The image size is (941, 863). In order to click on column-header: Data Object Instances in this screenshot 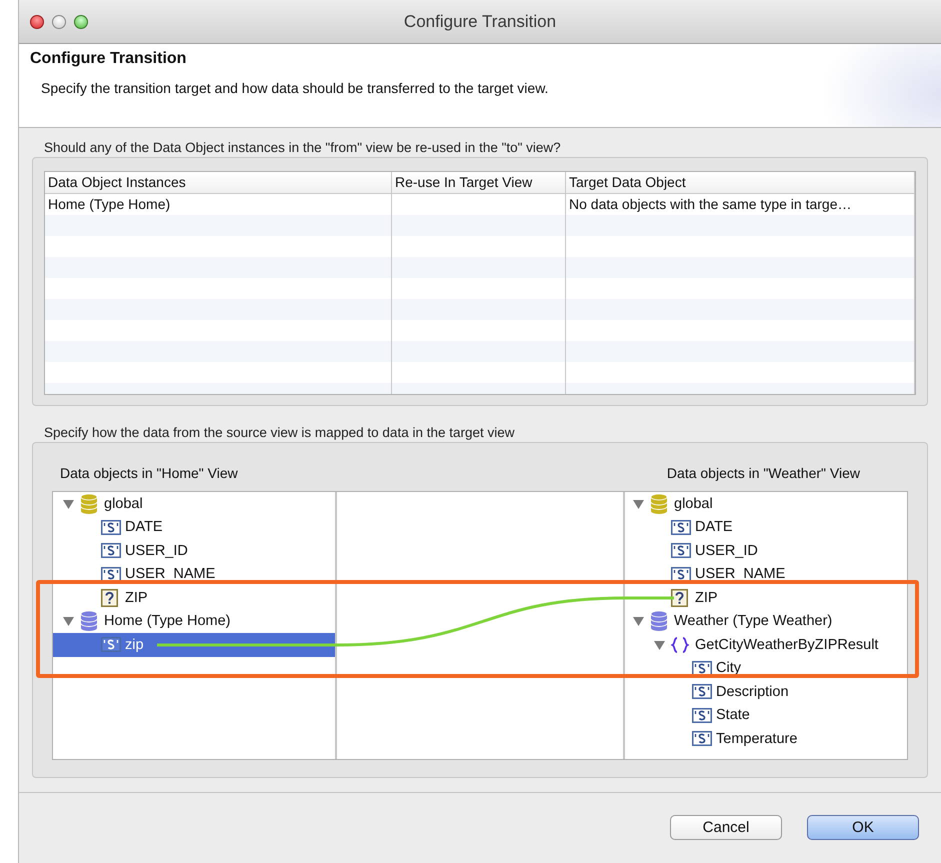, I will do `click(218, 182)`.